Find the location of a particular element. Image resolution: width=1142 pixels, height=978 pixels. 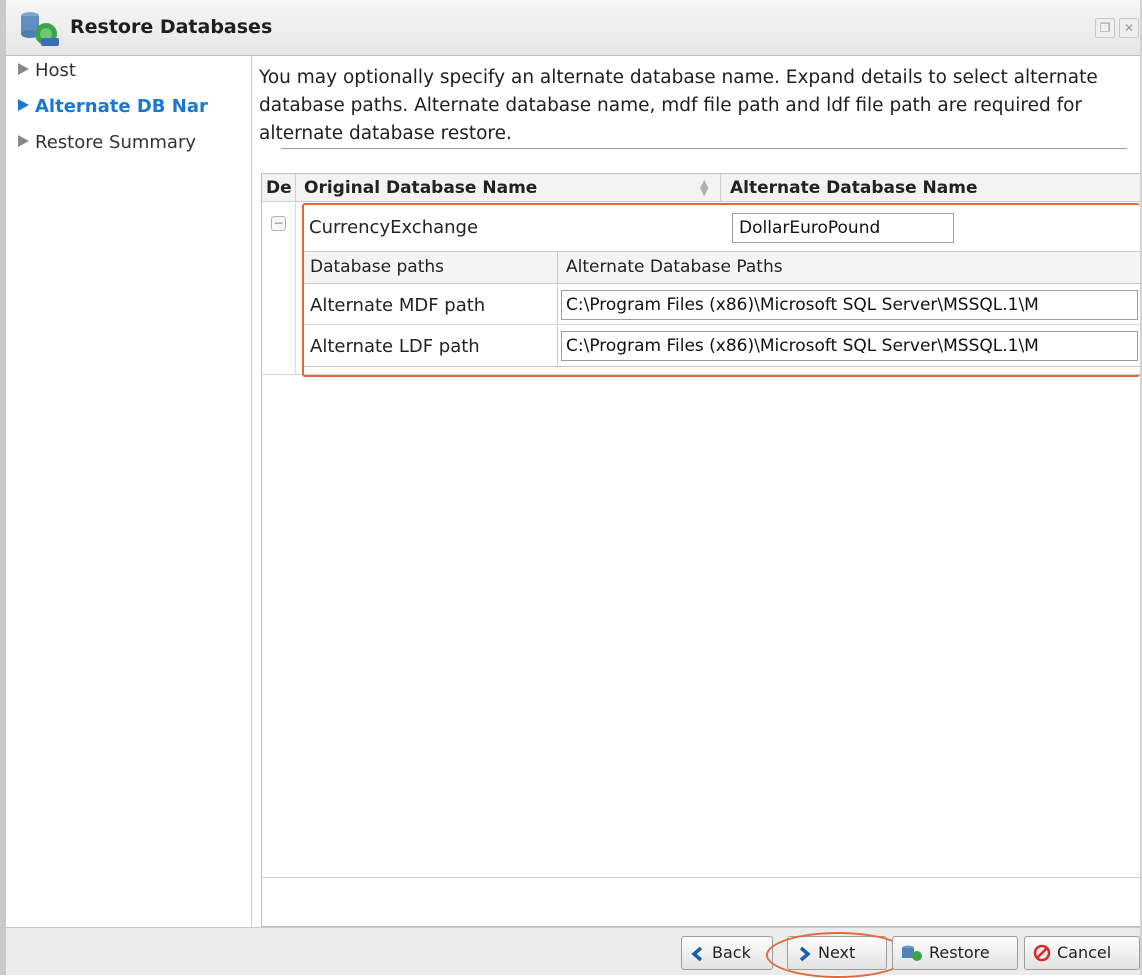

alternate-ldf-path-input is located at coordinates (849, 346).